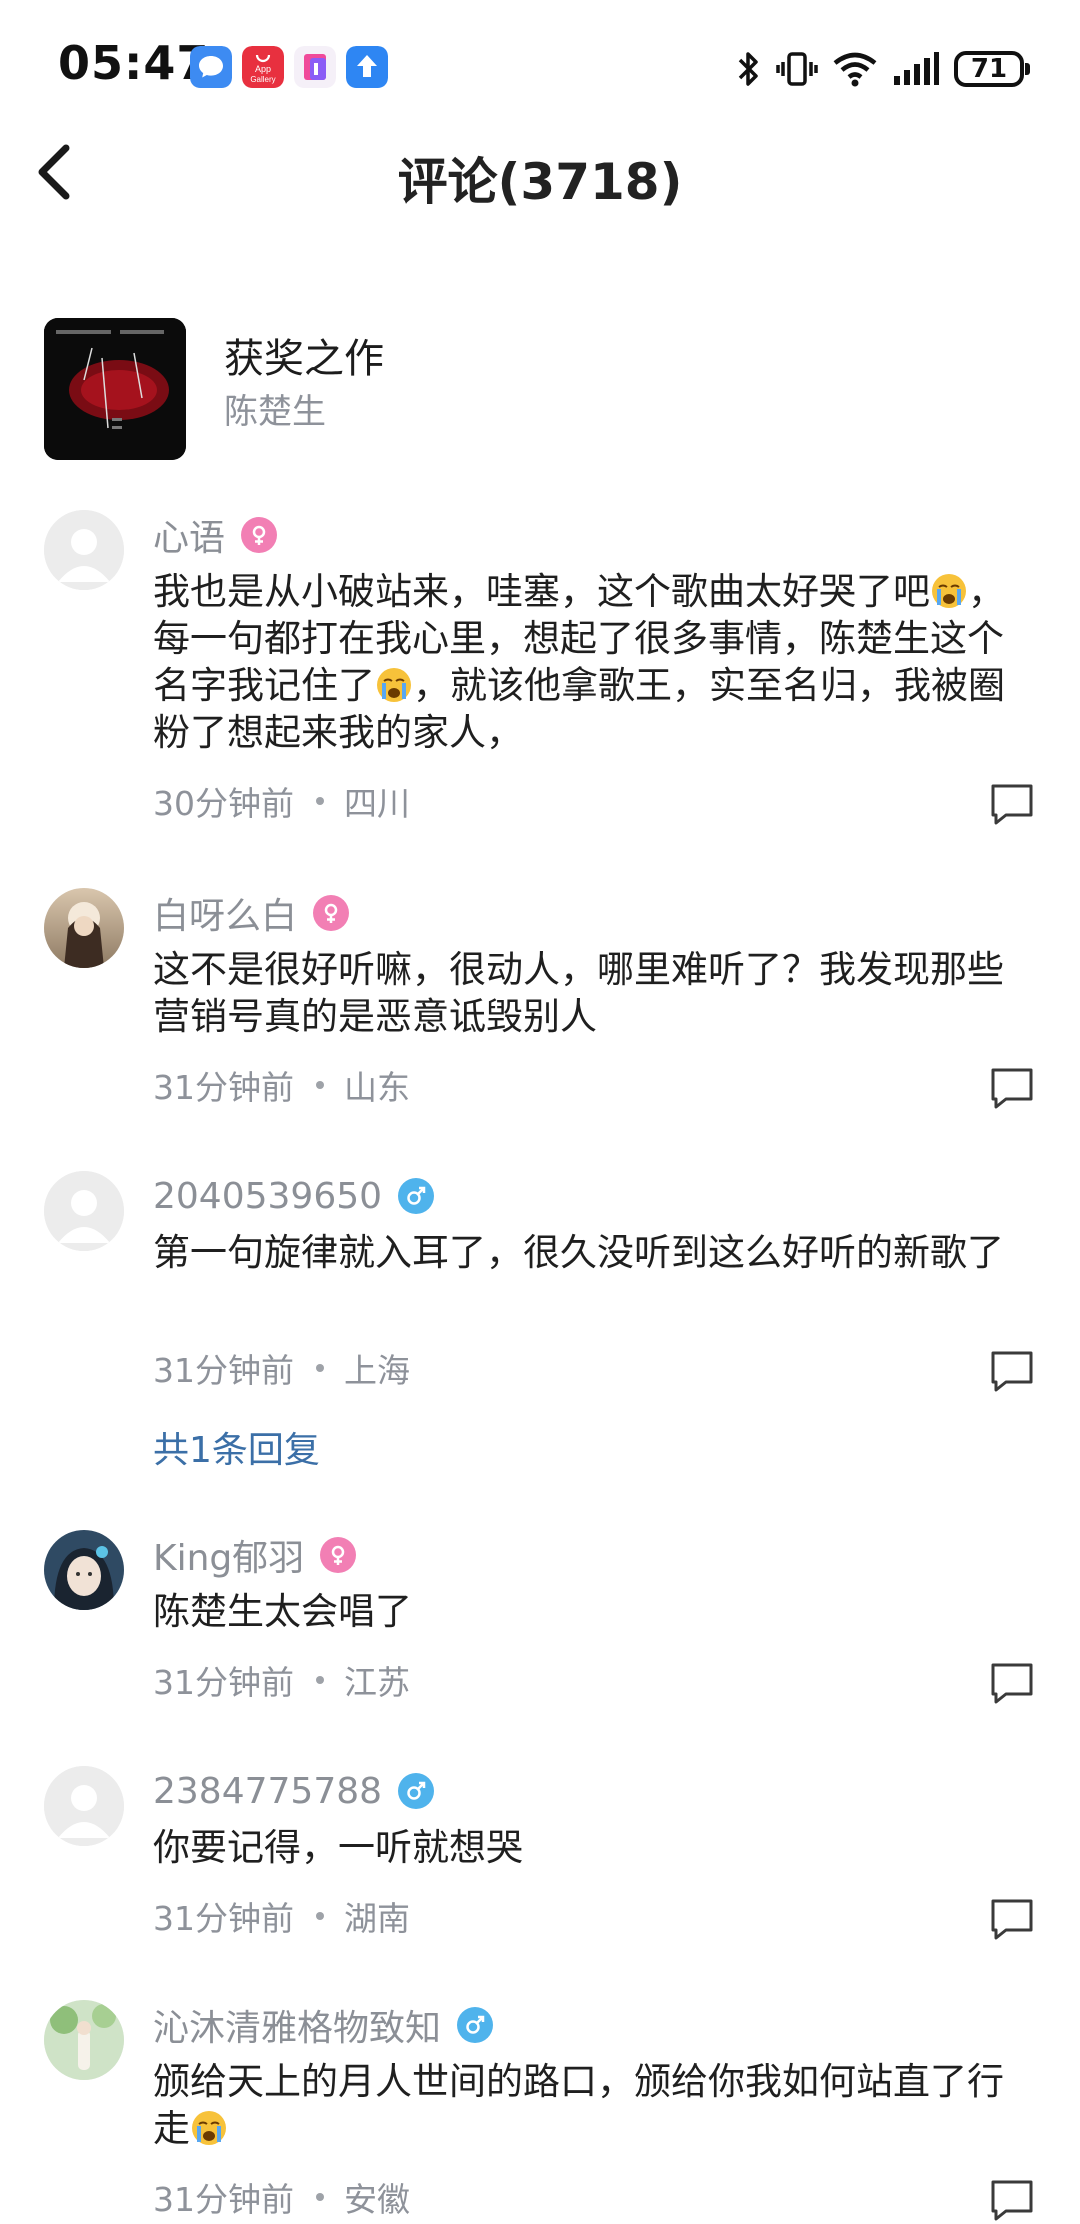 The image size is (1080, 2224). Describe the element at coordinates (225, 913) in the screenshot. I see `username: 白呀么白` at that location.